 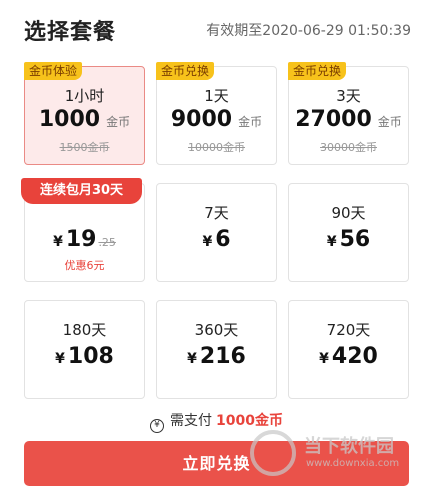 I want to click on expiry-text: 有效期至2020-06-29 01:50:39, so click(x=308, y=31).